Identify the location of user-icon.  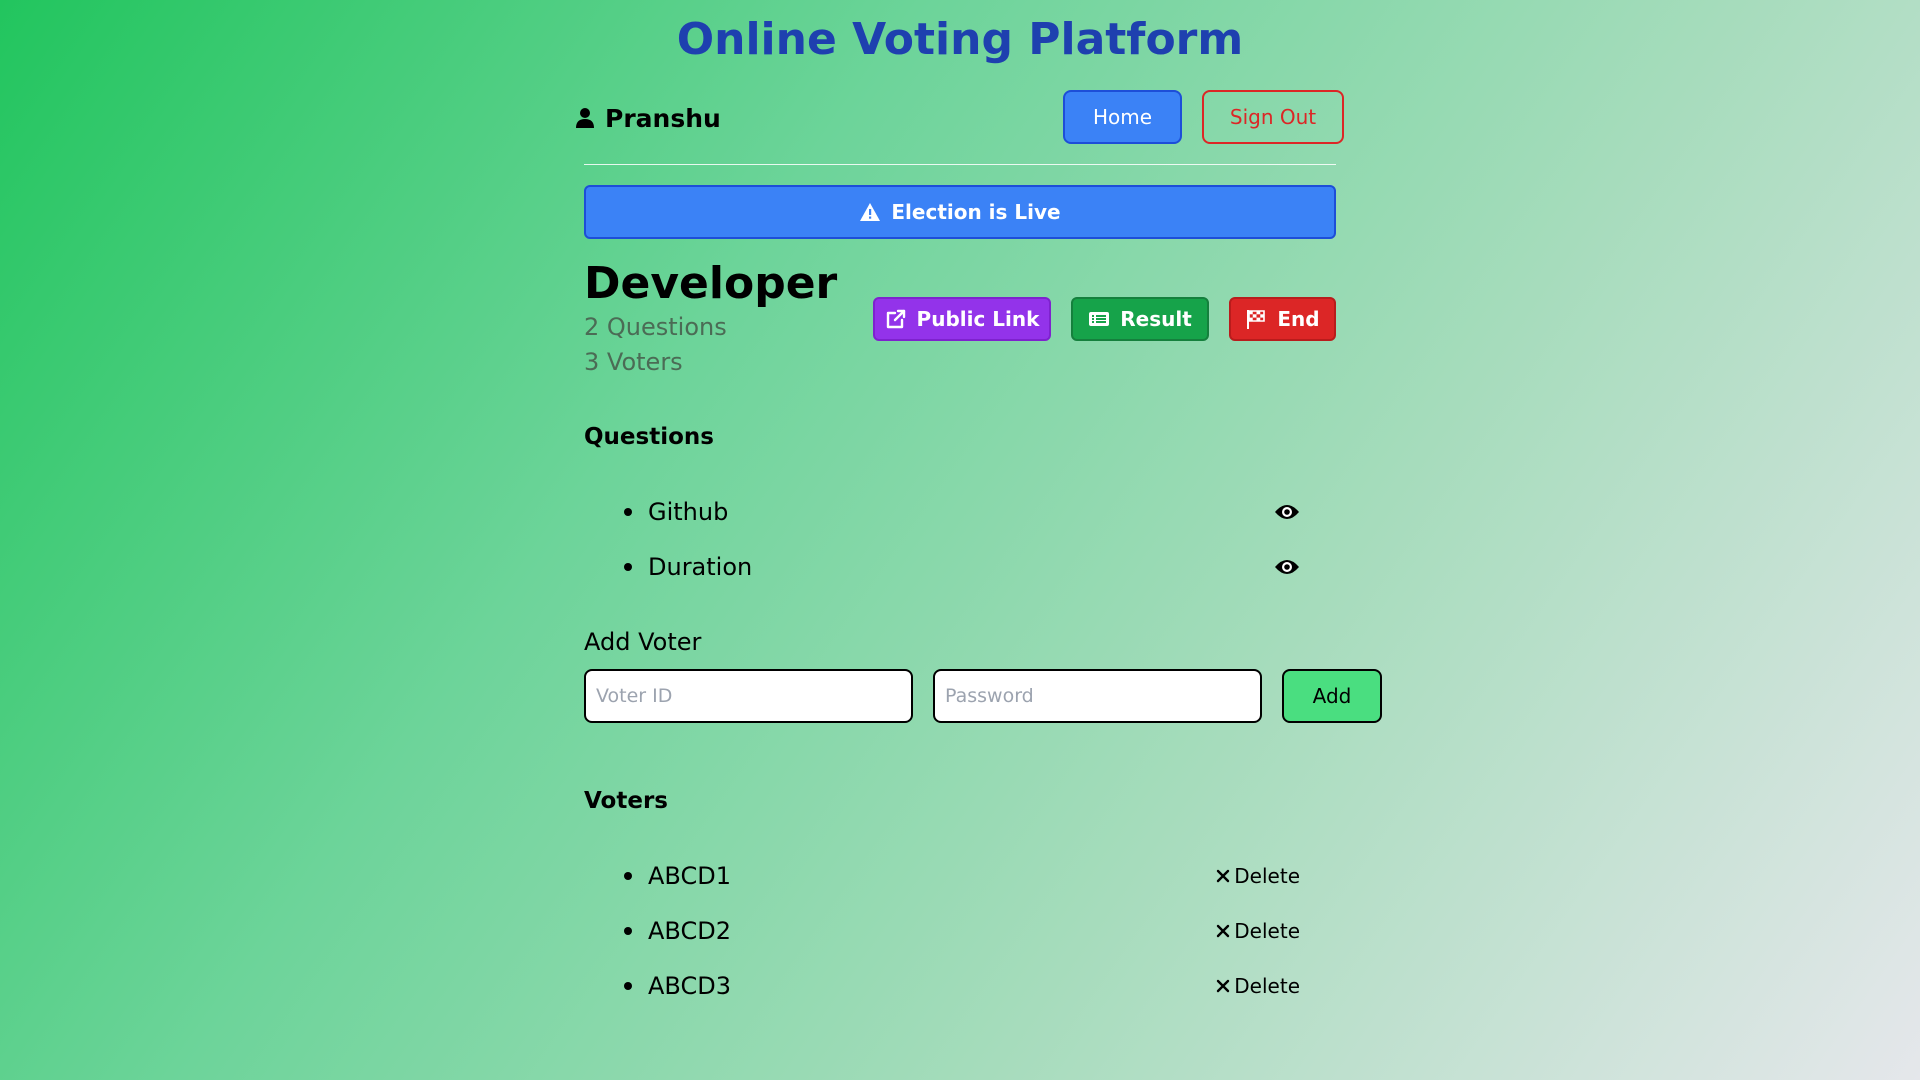
(585, 118).